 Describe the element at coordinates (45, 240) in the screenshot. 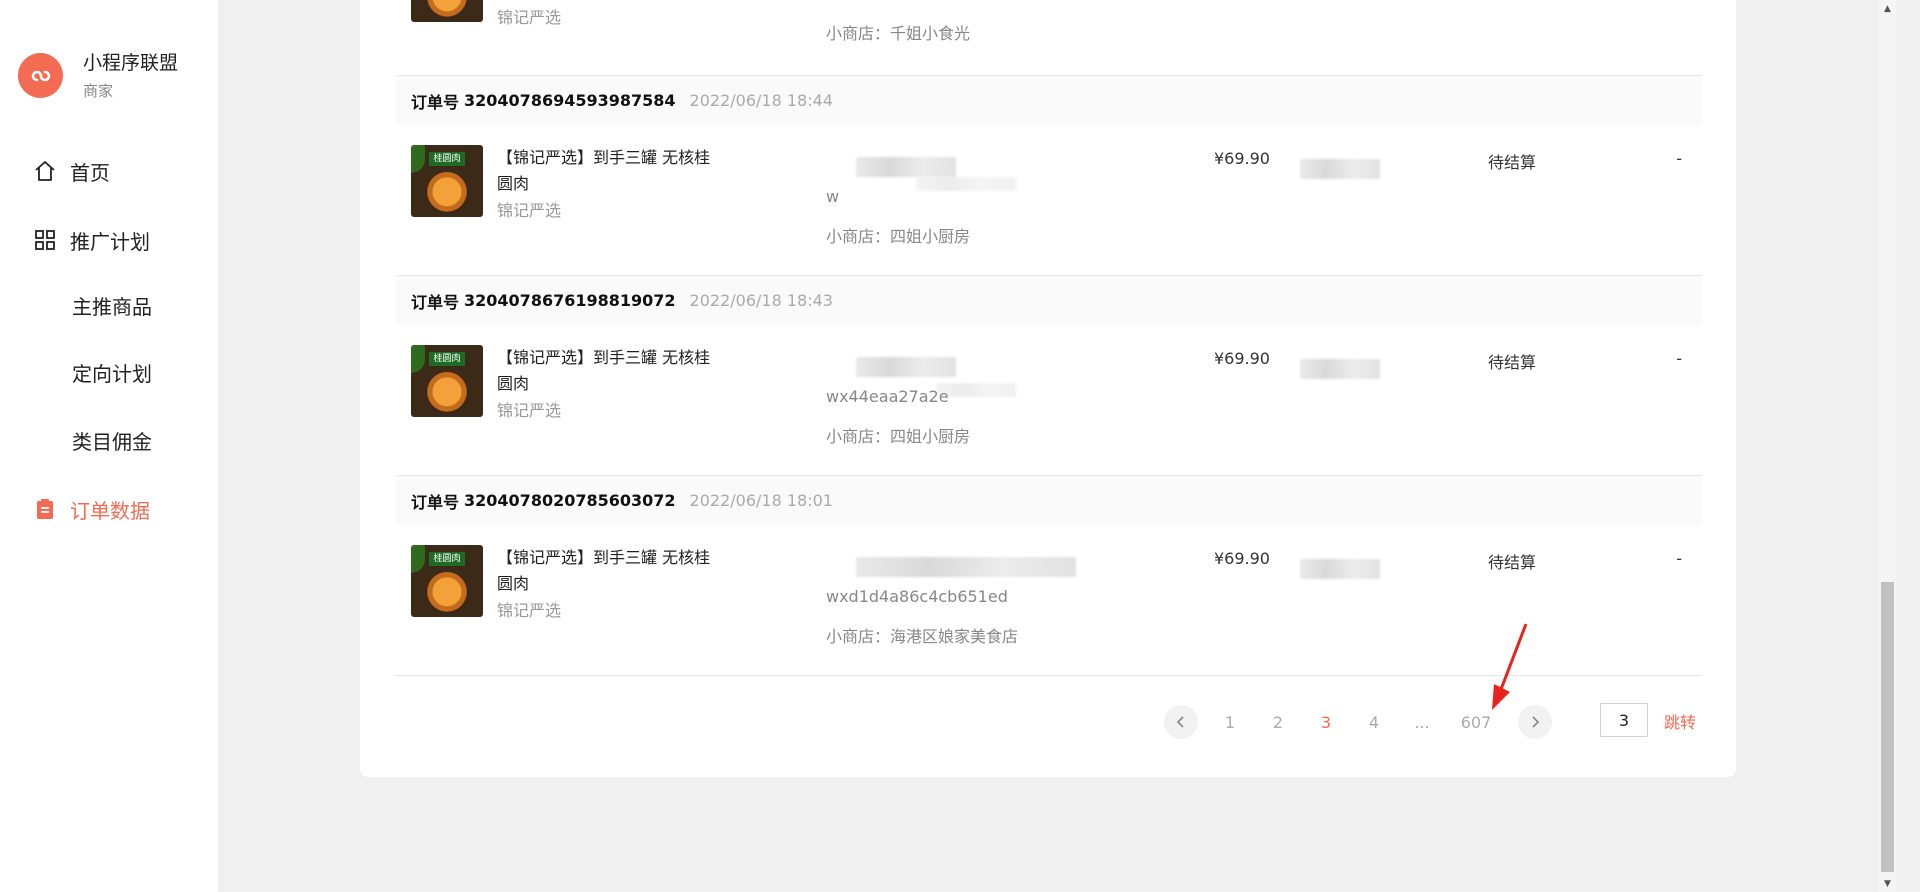

I see `grid-icon` at that location.